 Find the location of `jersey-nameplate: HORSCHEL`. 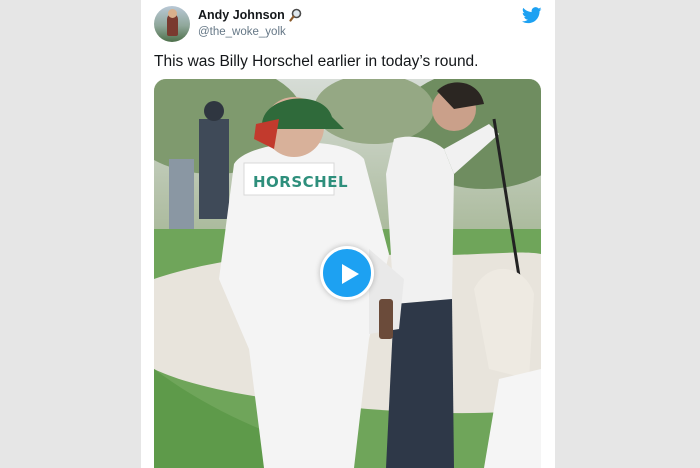

jersey-nameplate: HORSCHEL is located at coordinates (301, 182).